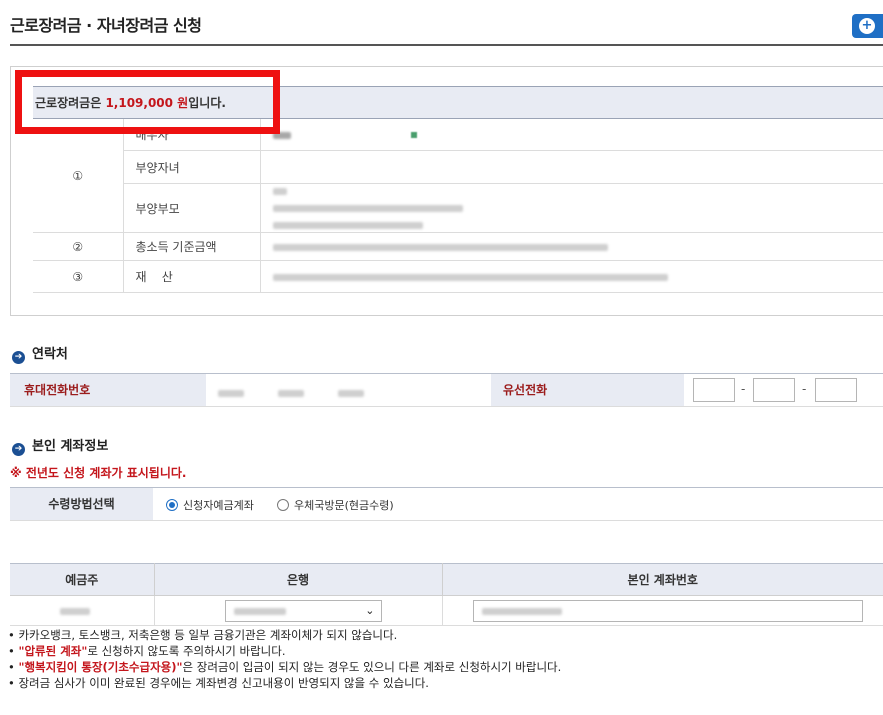 Image resolution: width=883 pixels, height=715 pixels. What do you see at coordinates (303, 610) in the screenshot?
I see `bank-select: ⌄` at bounding box center [303, 610].